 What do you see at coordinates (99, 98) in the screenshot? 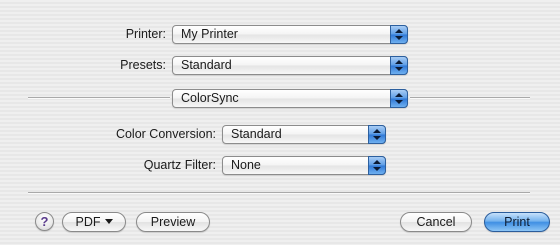
I see `separator-left` at bounding box center [99, 98].